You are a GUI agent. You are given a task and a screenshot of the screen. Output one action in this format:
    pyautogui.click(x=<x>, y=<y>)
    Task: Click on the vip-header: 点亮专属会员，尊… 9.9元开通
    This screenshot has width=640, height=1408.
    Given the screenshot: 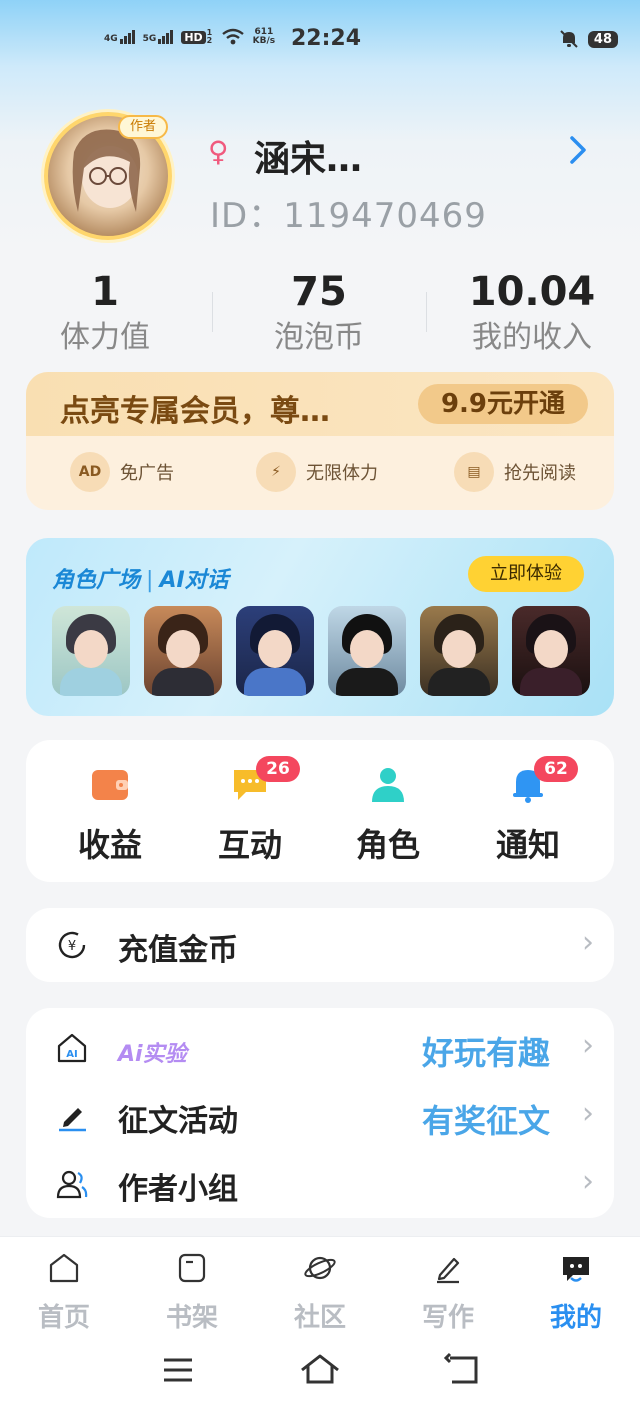 What is the action you would take?
    pyautogui.click(x=320, y=404)
    